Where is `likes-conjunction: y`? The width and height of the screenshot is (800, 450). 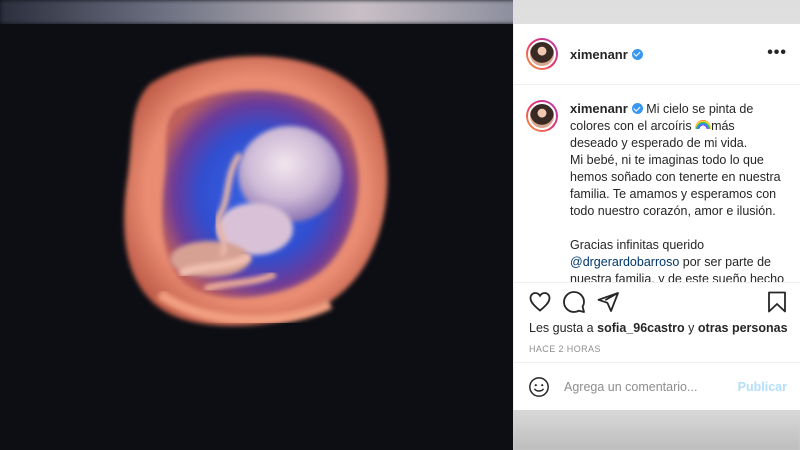
likes-conjunction: y is located at coordinates (691, 328).